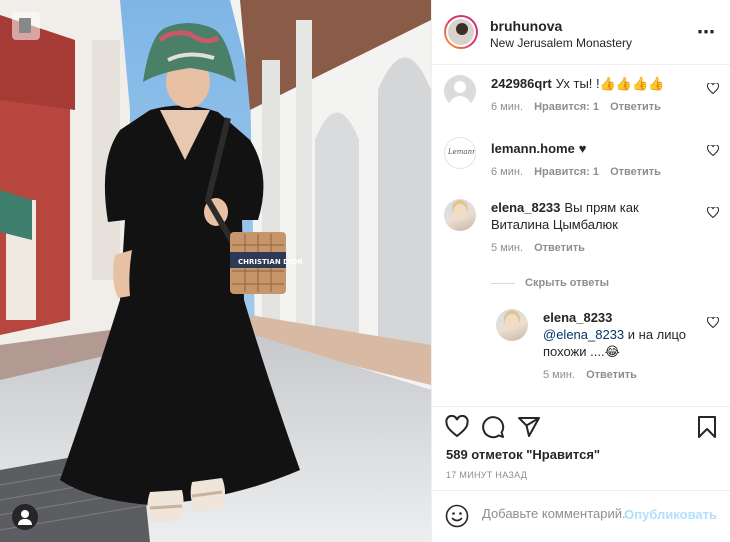 The height and width of the screenshot is (542, 730). I want to click on post-actions: 589 отметок "Нравится" 17 МИНУТ НАЗАД, so click(581, 448).